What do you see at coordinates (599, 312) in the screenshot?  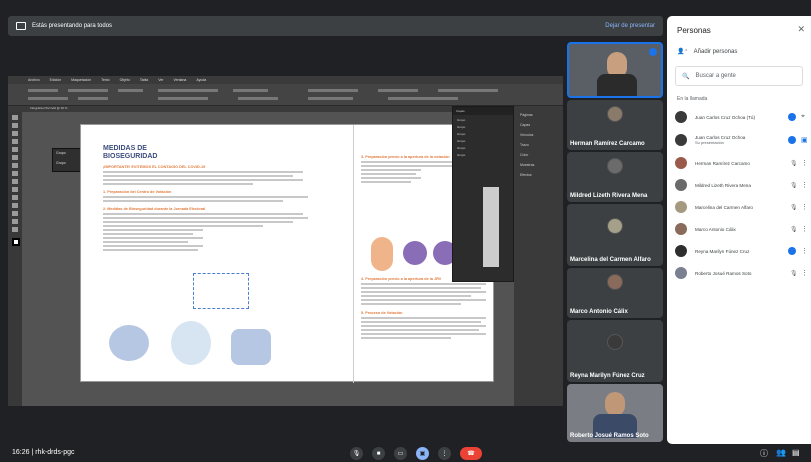 I see `tile-name: Marco Antonio Cálix` at bounding box center [599, 312].